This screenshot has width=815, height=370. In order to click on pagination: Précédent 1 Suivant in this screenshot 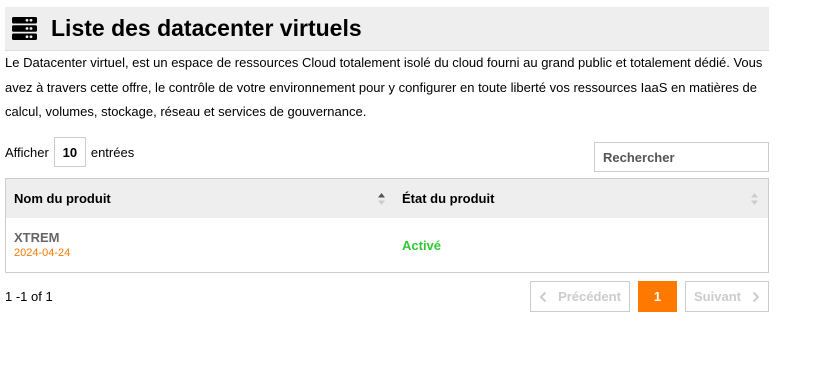, I will do `click(649, 296)`.